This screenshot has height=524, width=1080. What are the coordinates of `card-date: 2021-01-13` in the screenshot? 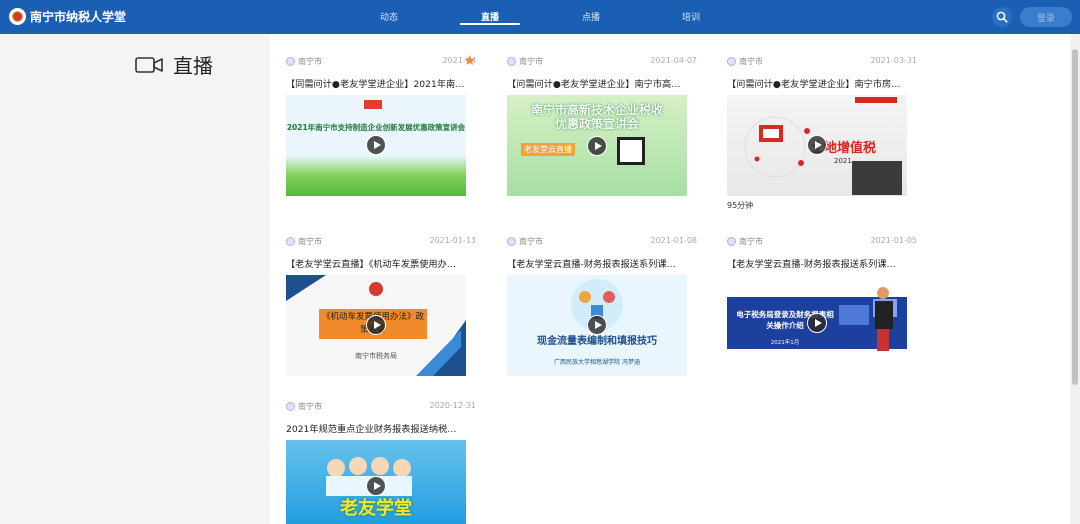 It's located at (453, 240).